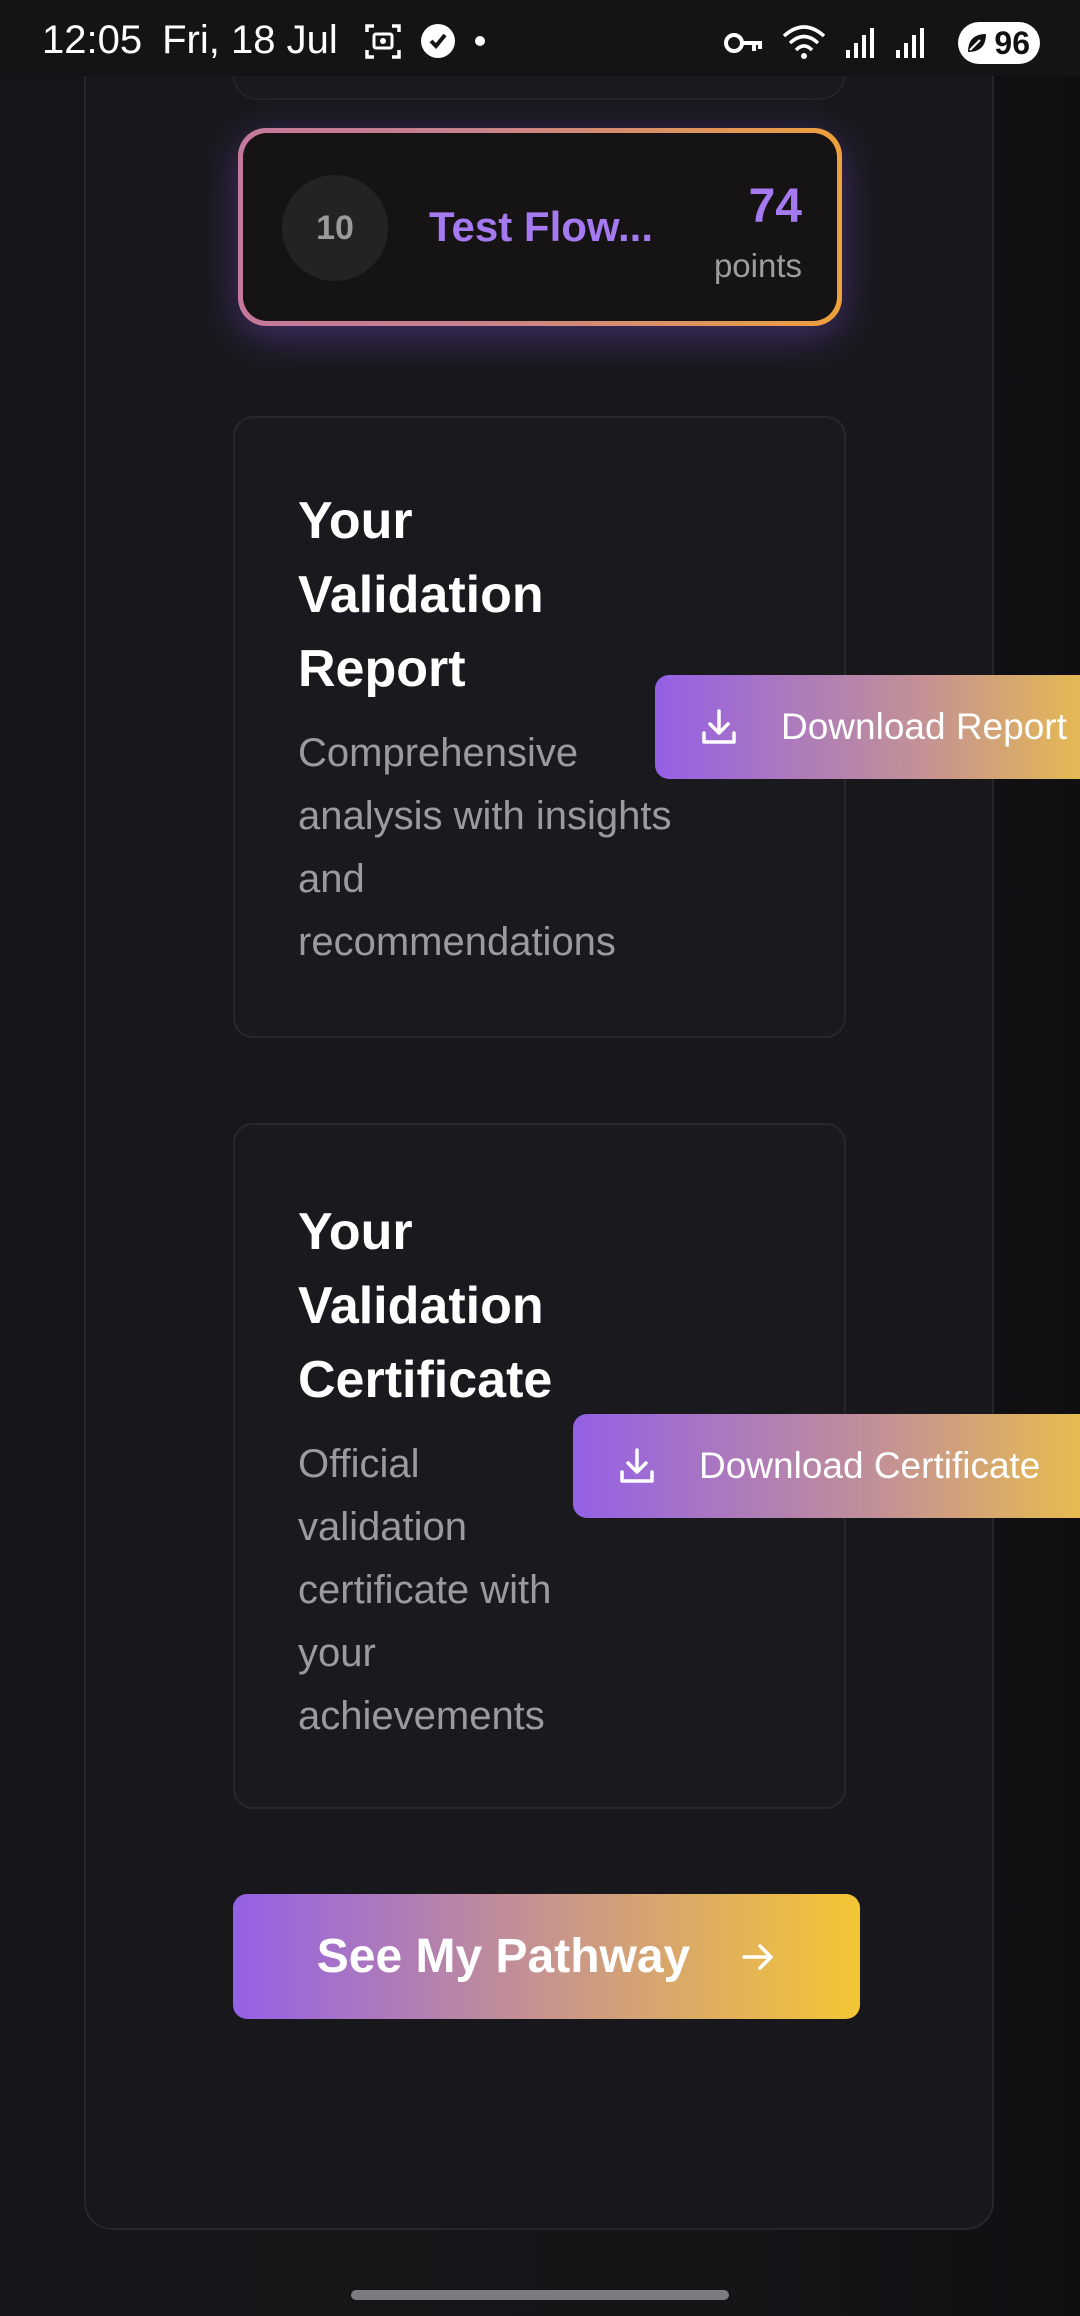 This screenshot has height=2316, width=1080. What do you see at coordinates (421, 595) in the screenshot?
I see `report-title: Your Validation Report` at bounding box center [421, 595].